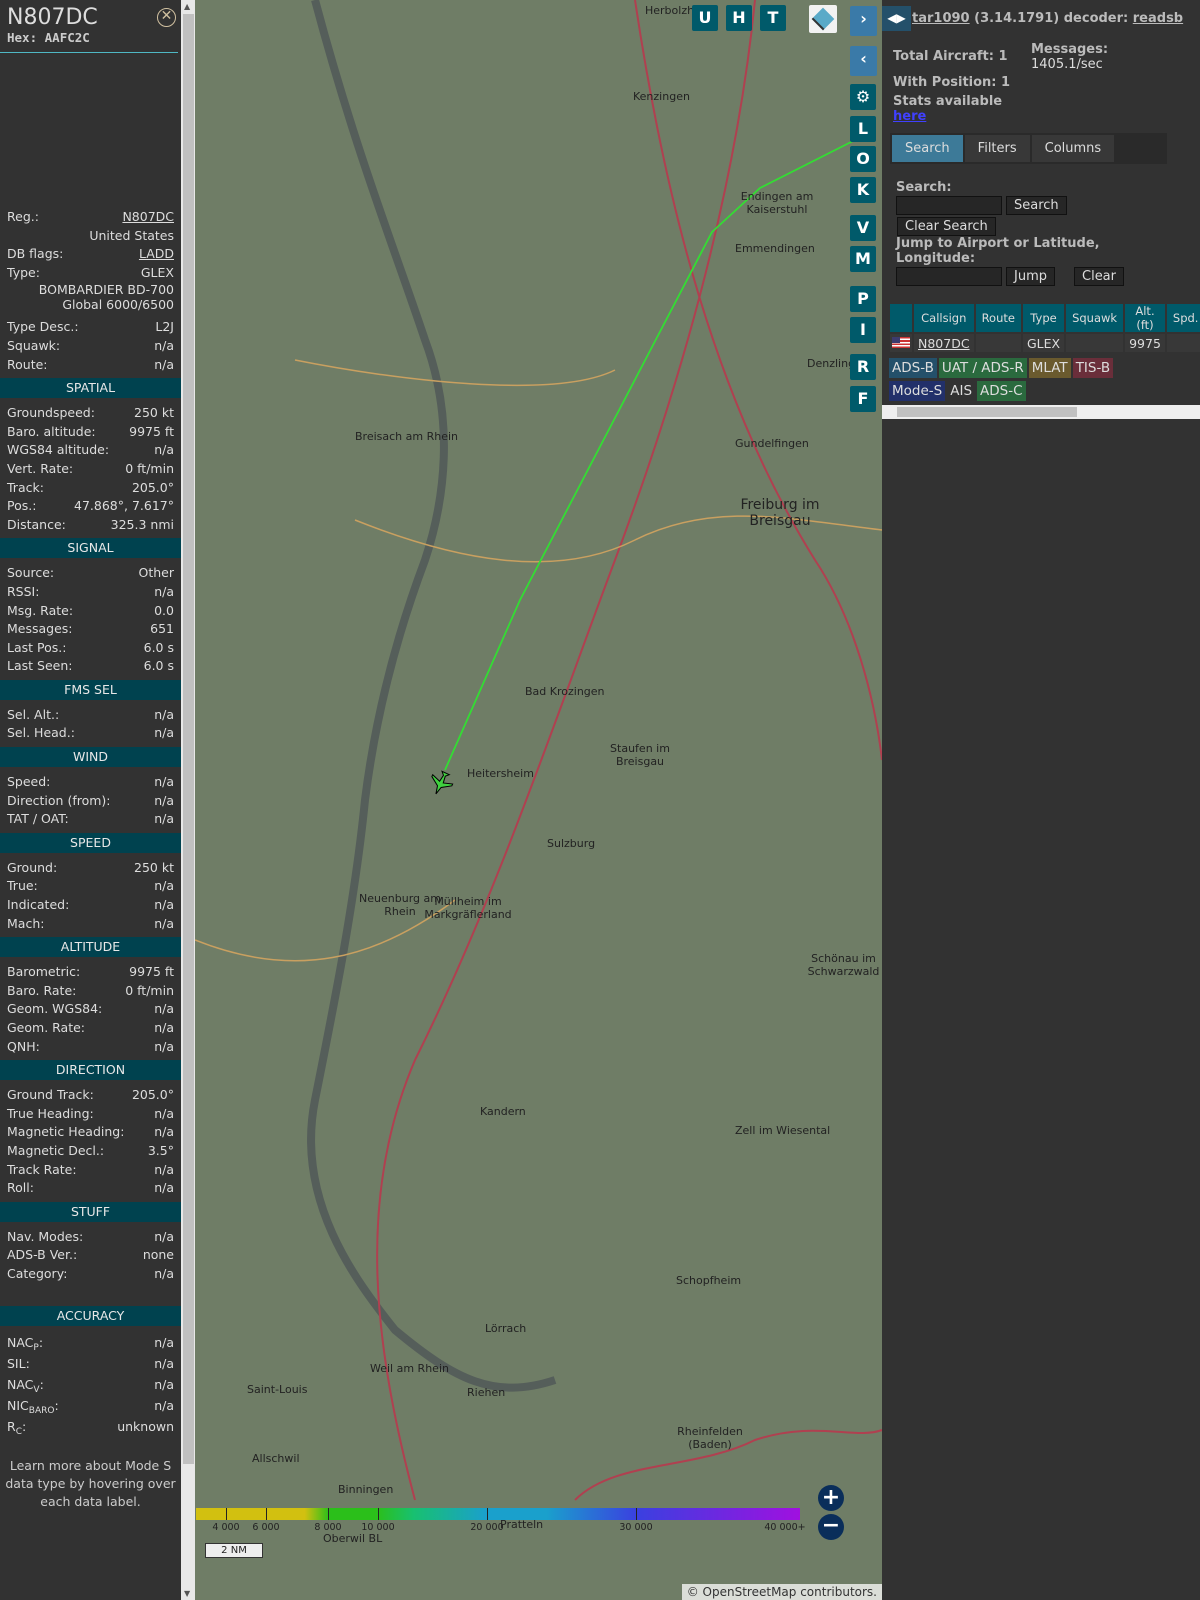 The height and width of the screenshot is (1600, 1200). I want to click on jump-input, so click(949, 276).